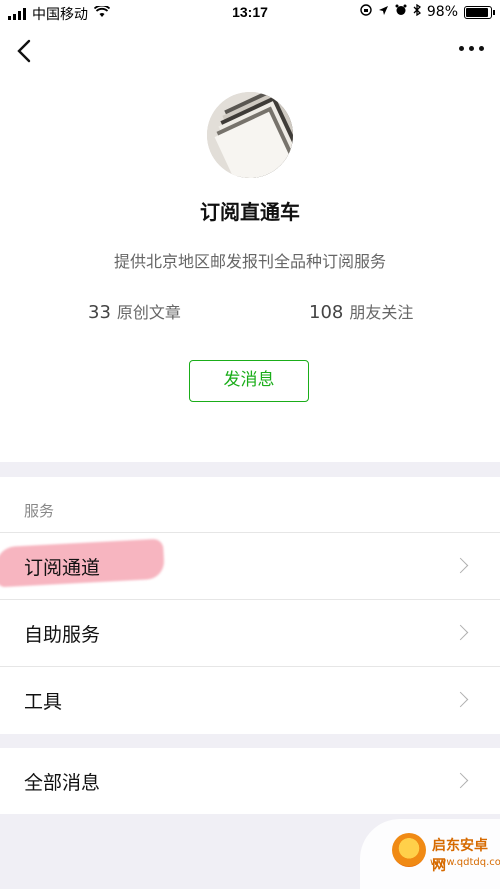 The width and height of the screenshot is (500, 889). What do you see at coordinates (39, 511) in the screenshot?
I see `services-header: 服务` at bounding box center [39, 511].